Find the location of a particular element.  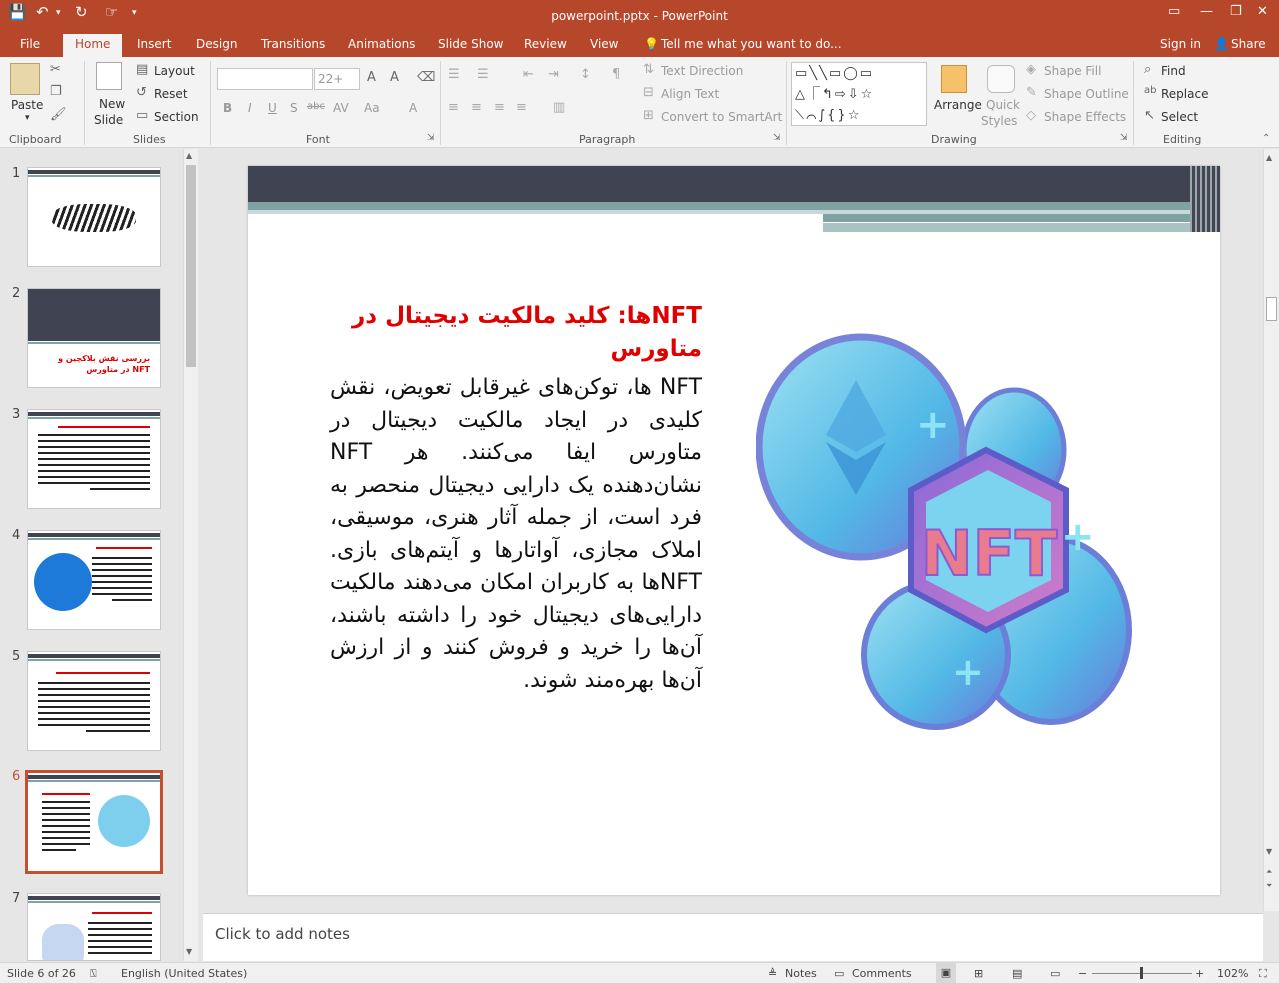

language-indicator: English (United States) is located at coordinates (184, 973).